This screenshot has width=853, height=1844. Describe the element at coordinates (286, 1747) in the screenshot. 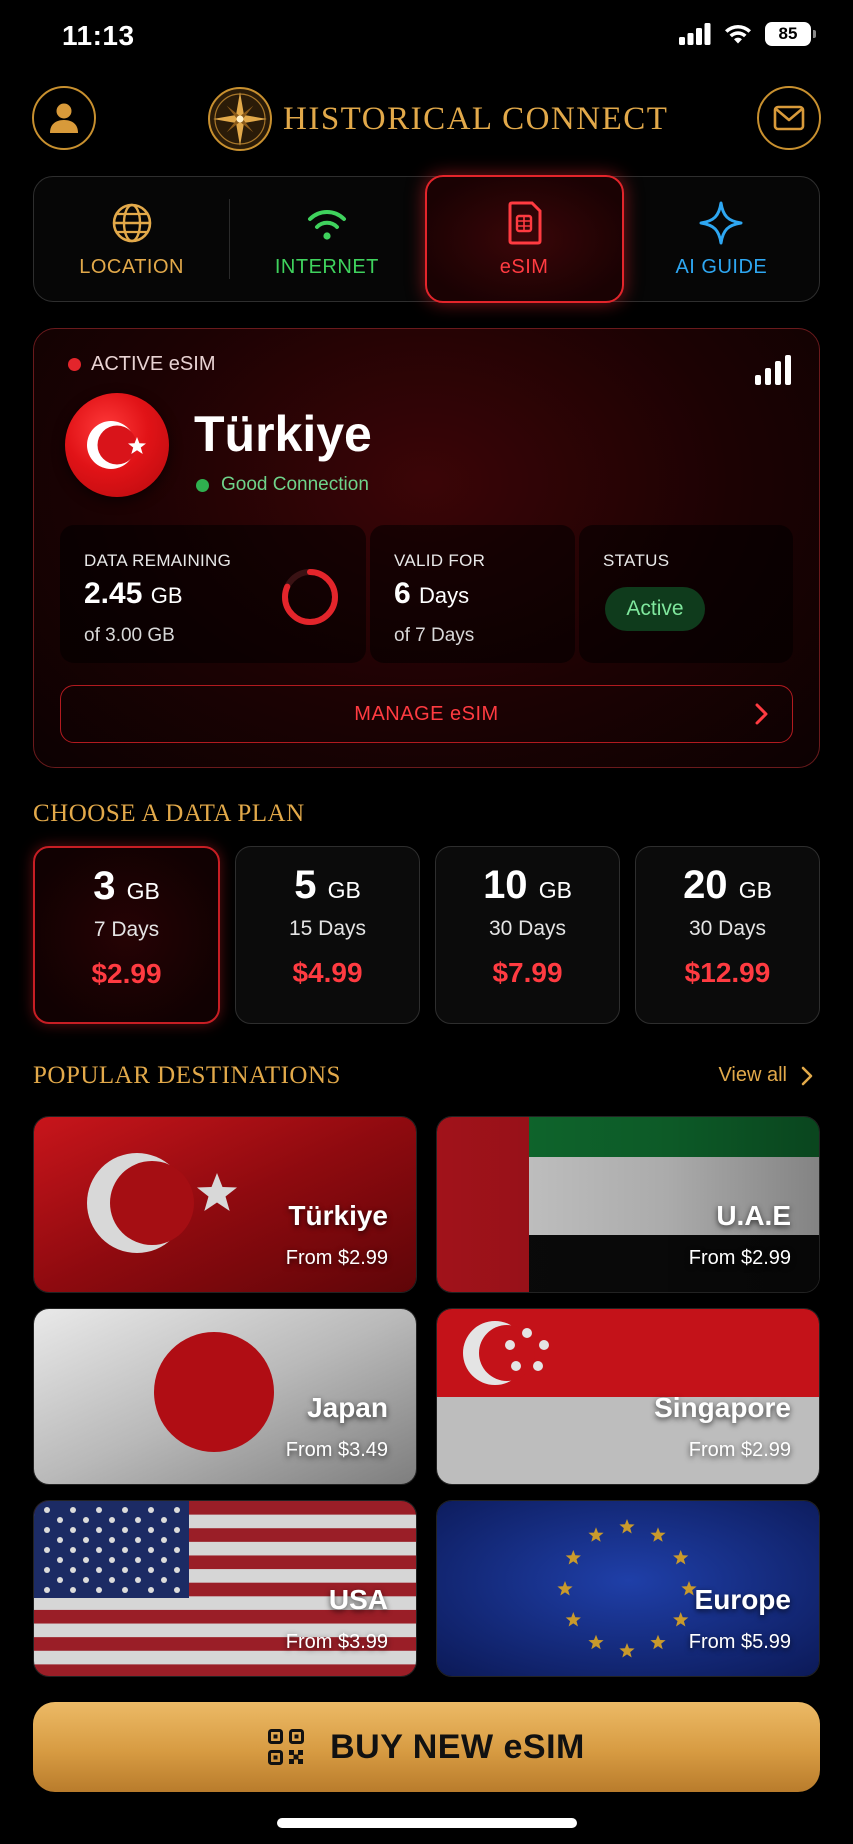

I see `qr-code-icon` at that location.